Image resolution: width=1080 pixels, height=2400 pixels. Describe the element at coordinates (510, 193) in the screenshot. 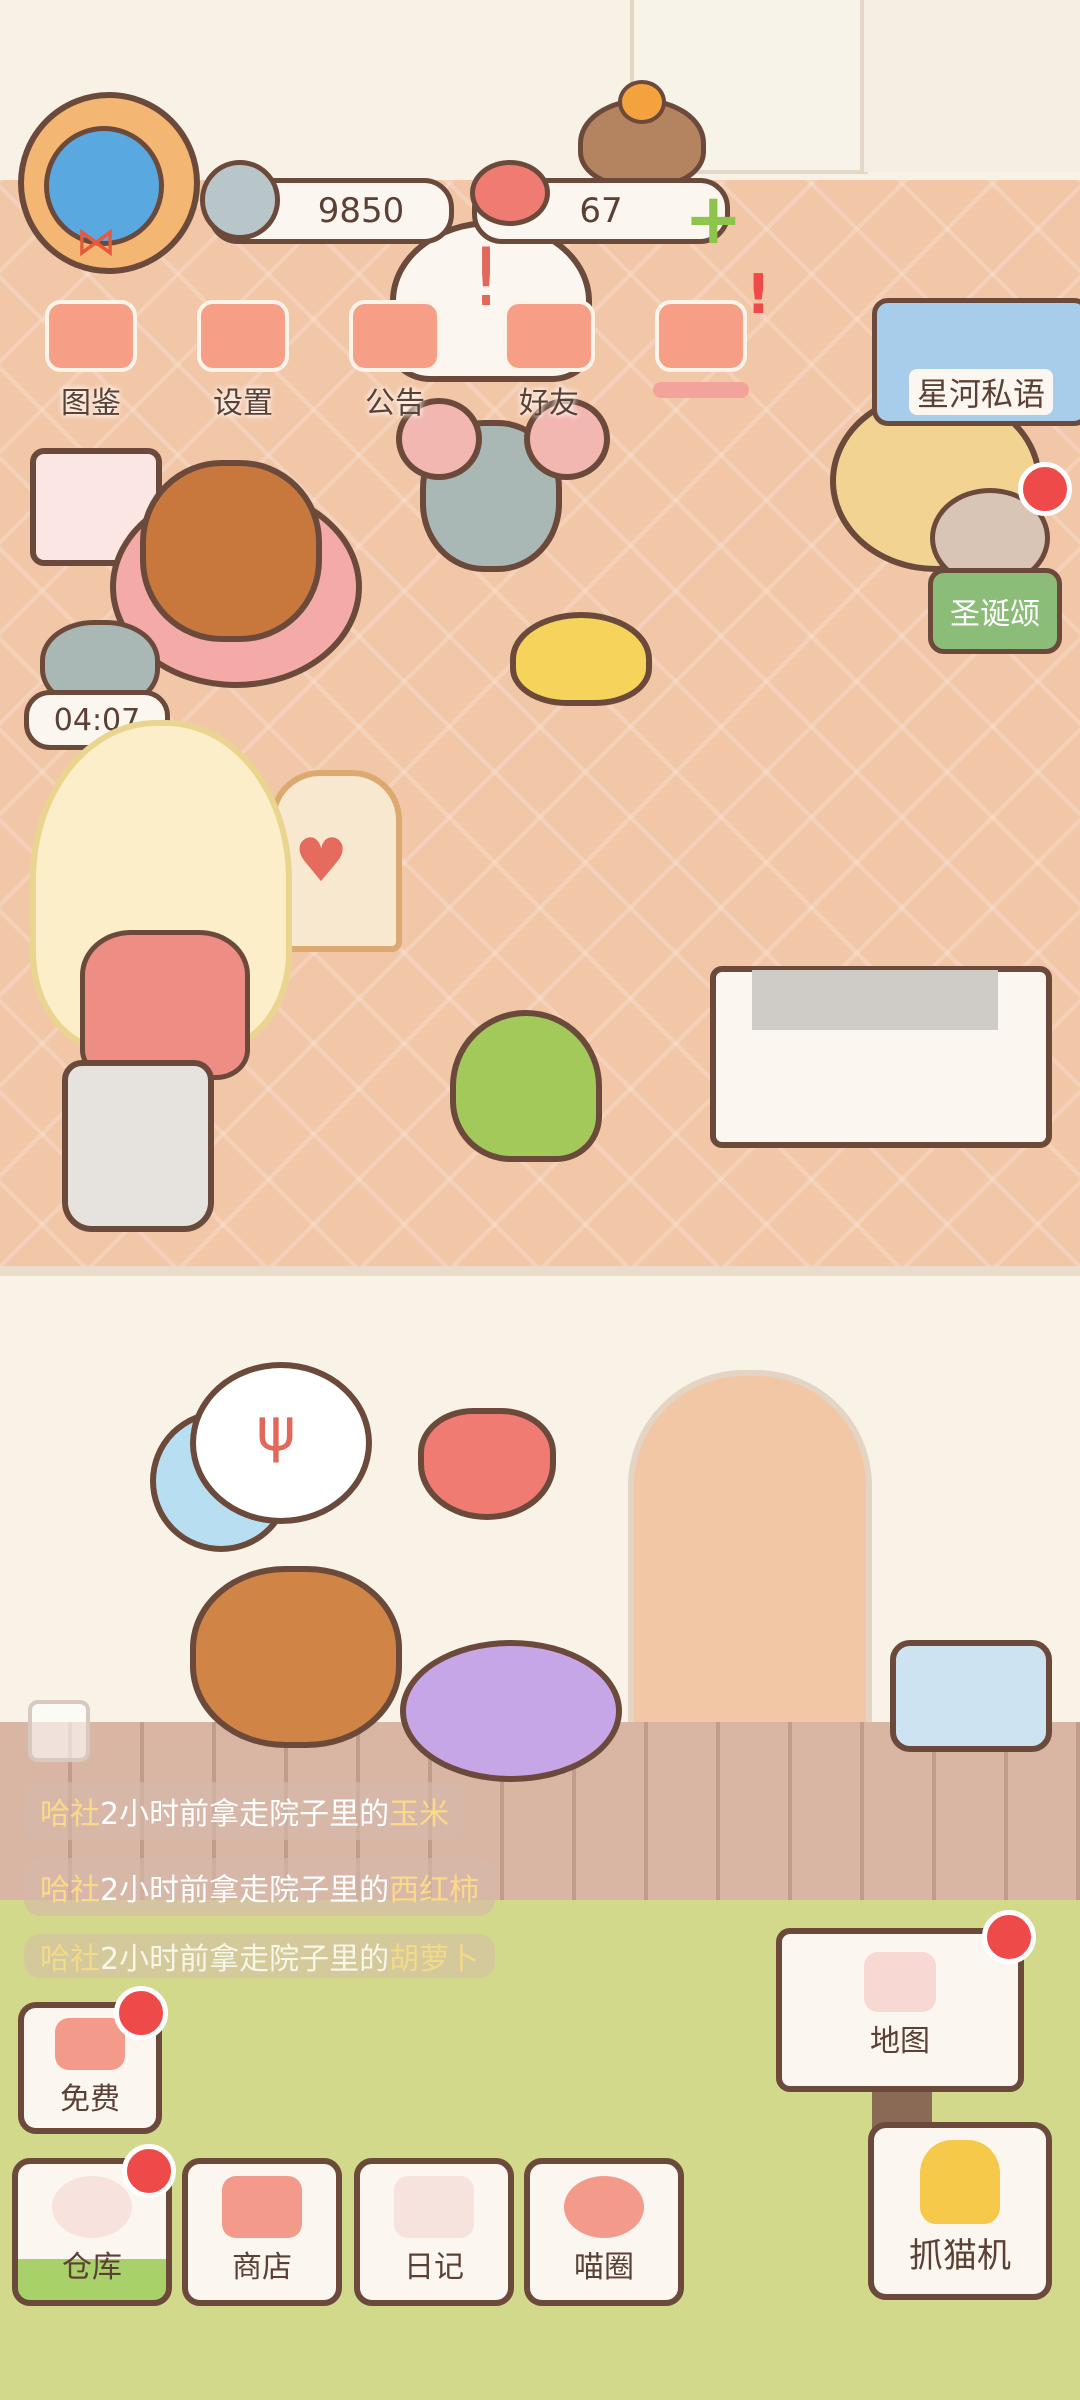

I see `heart-icon` at that location.